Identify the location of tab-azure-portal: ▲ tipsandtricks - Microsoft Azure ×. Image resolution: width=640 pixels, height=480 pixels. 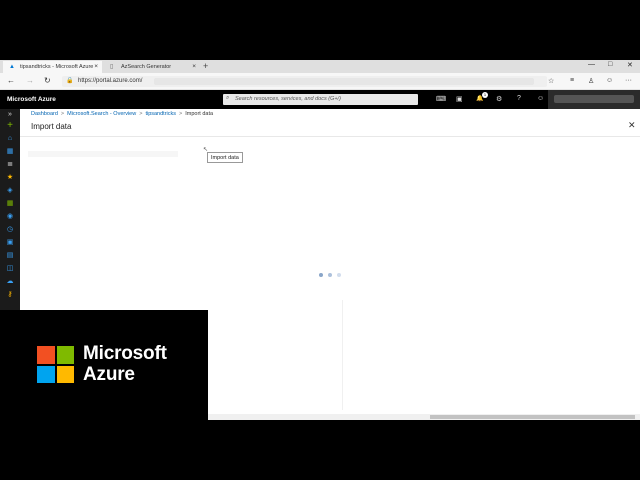
(52, 67).